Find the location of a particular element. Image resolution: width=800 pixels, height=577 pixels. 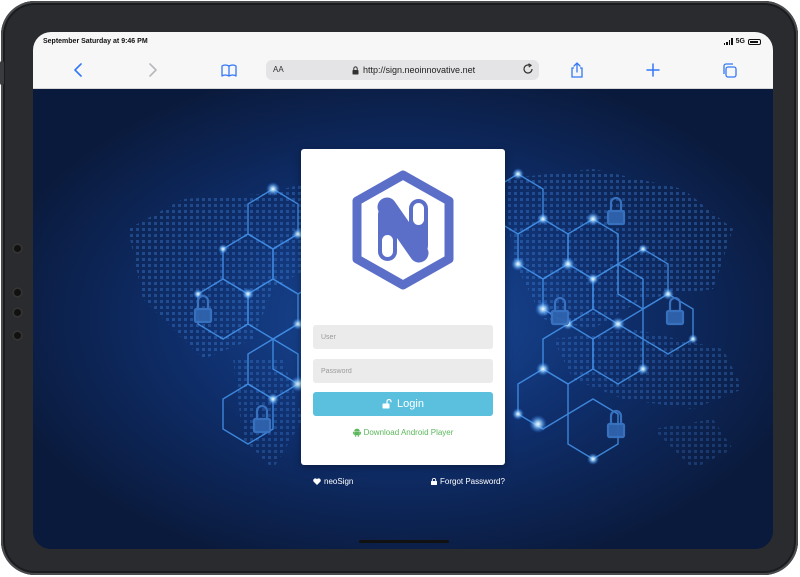

unlock-icon is located at coordinates (387, 404).